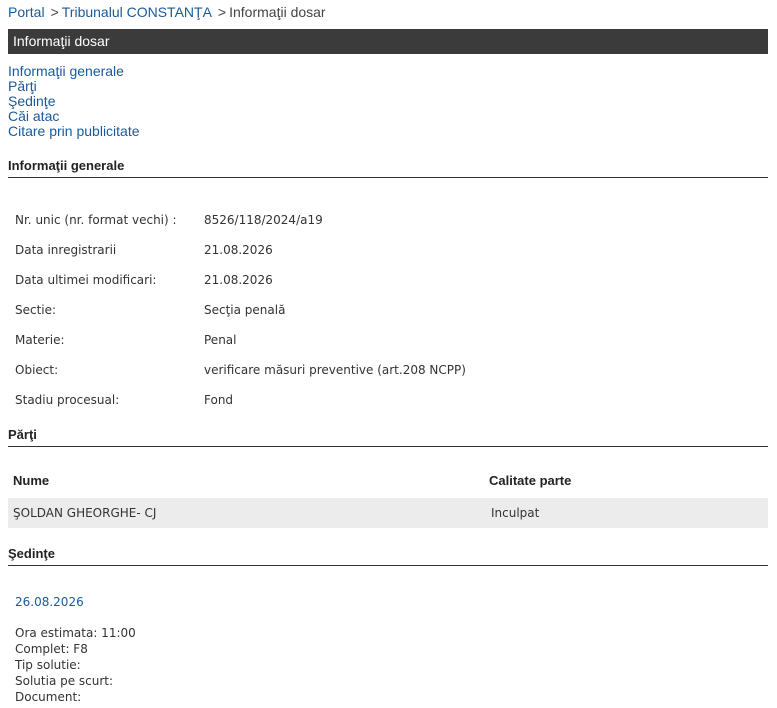 The height and width of the screenshot is (708, 777). Describe the element at coordinates (388, 41) in the screenshot. I see `page-title-bar: Informaţii dosar` at that location.